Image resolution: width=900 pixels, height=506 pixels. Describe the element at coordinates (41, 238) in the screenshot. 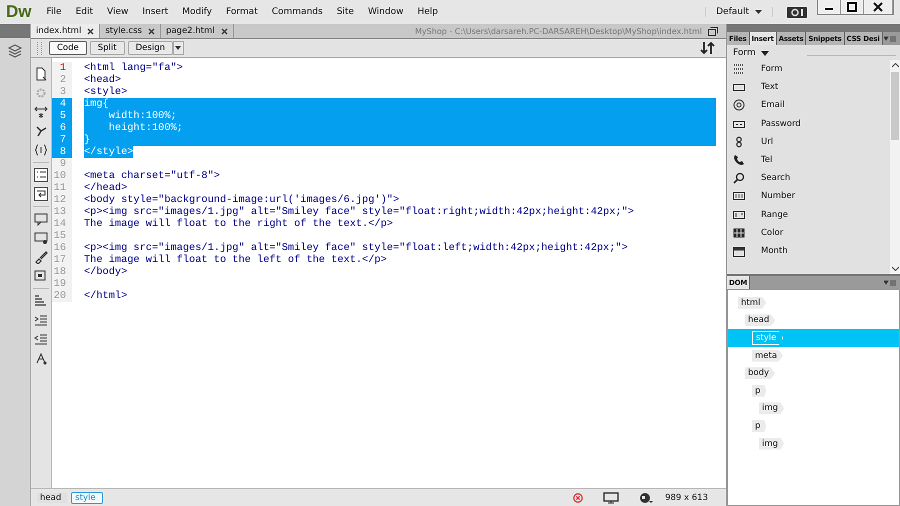

I see `uncomment-icon` at that location.